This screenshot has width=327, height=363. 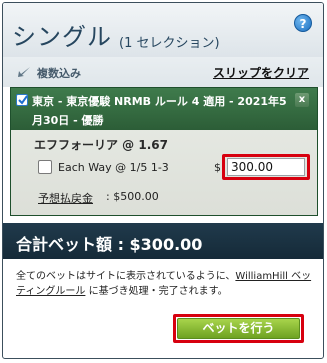 I want to click on terms-after: に基づき処理・完了されます。, so click(x=156, y=291).